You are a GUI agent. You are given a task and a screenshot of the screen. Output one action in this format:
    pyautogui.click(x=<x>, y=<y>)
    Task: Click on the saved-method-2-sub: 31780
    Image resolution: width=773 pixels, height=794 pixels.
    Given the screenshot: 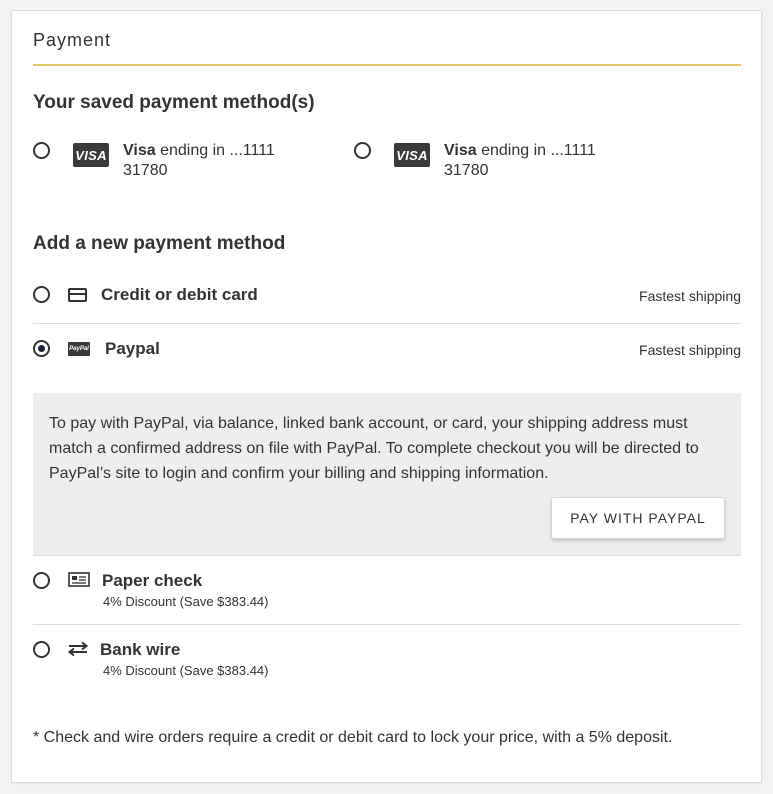 What is the action you would take?
    pyautogui.click(x=466, y=170)
    